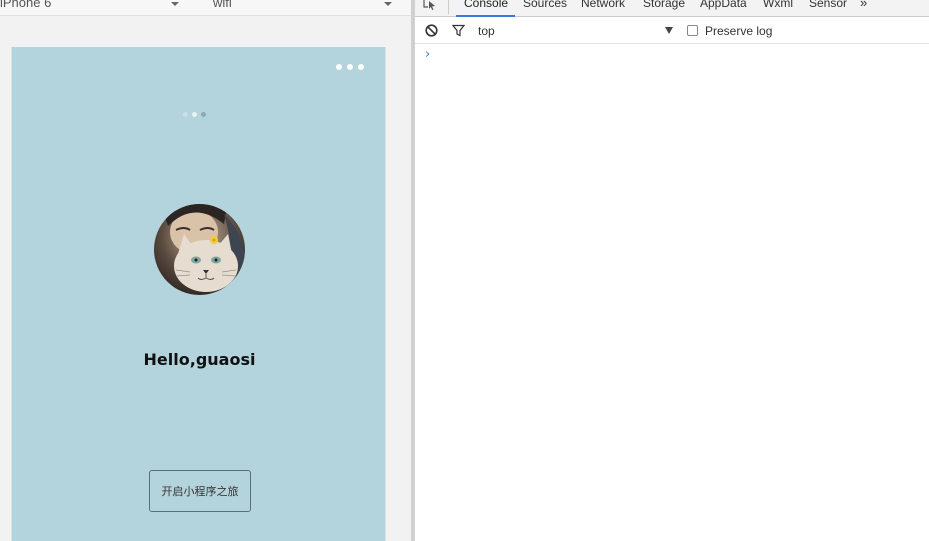 This screenshot has height=541, width=929. I want to click on context-chevron-down-icon, so click(669, 30).